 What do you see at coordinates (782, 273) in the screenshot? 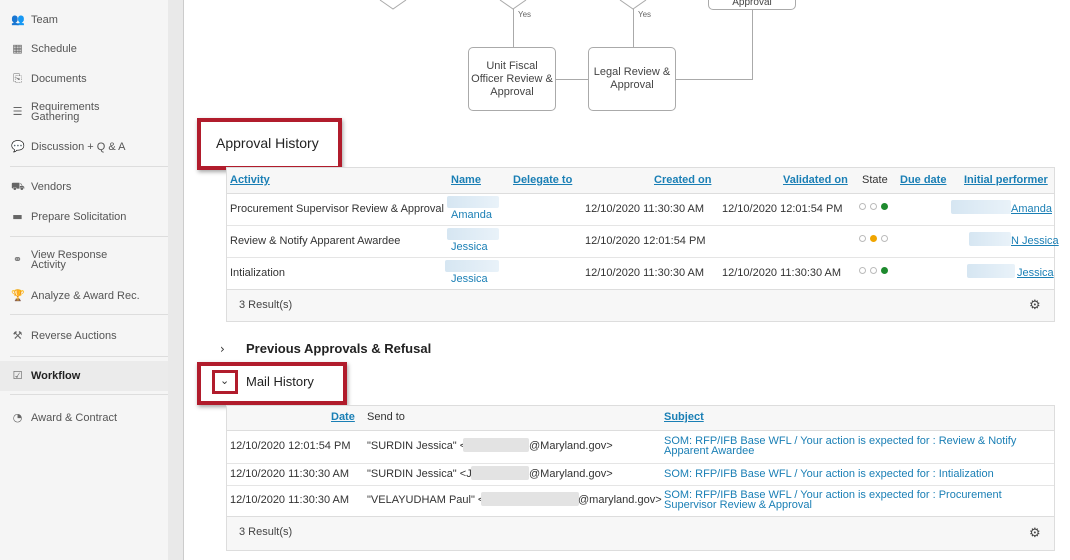
I see `validated-cell: 12/10/2020 11:30:30 AM` at bounding box center [782, 273].